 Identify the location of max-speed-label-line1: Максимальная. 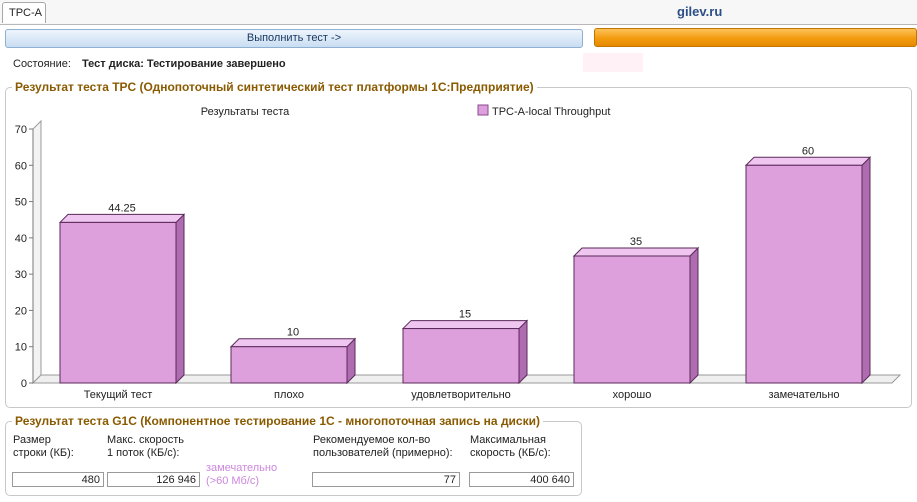
(508, 440).